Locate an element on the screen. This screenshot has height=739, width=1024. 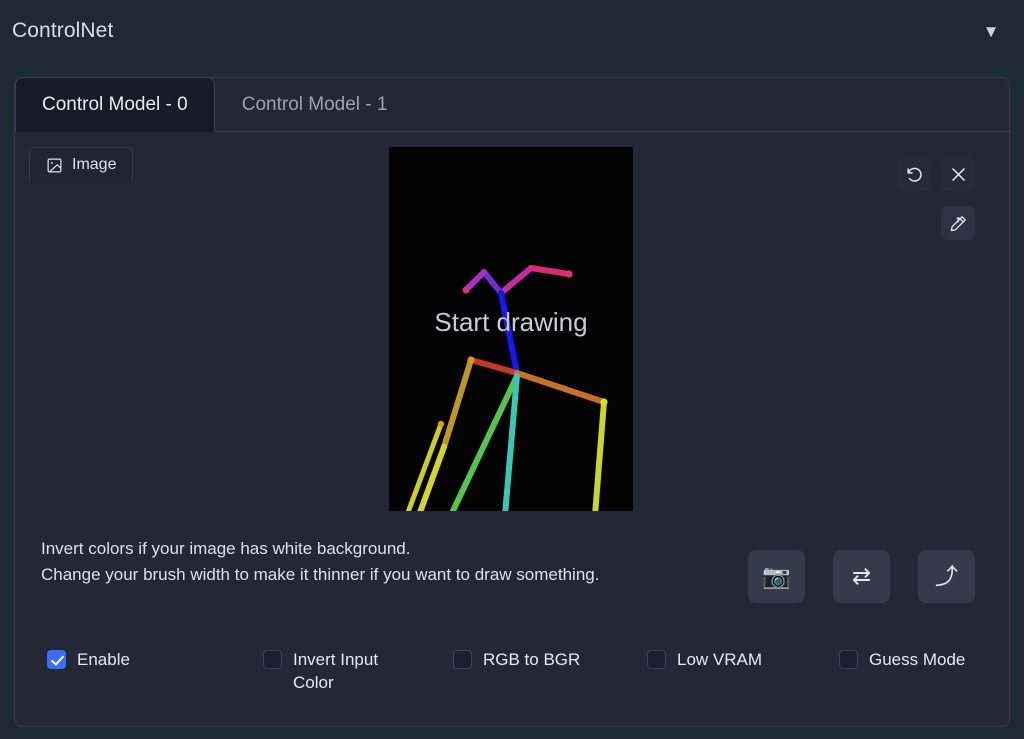
send-dimensions-button: ⤴ is located at coordinates (946, 576).